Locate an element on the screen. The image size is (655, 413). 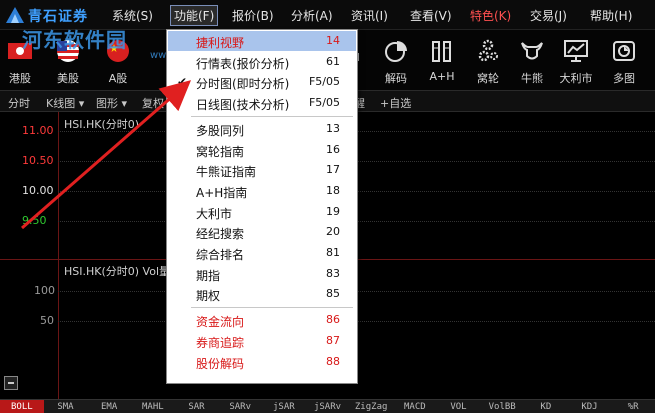
indicator-tab-9: MACD is located at coordinates (415, 406).